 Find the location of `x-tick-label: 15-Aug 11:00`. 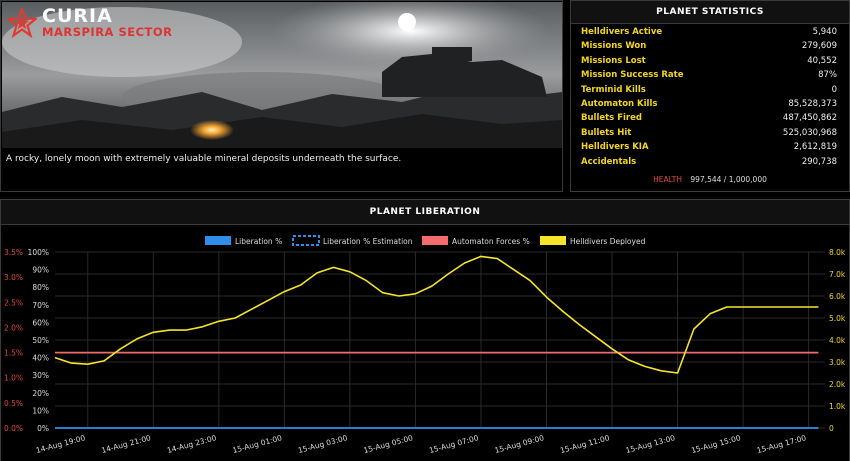

x-tick-label: 15-Aug 11:00 is located at coordinates (585, 444).